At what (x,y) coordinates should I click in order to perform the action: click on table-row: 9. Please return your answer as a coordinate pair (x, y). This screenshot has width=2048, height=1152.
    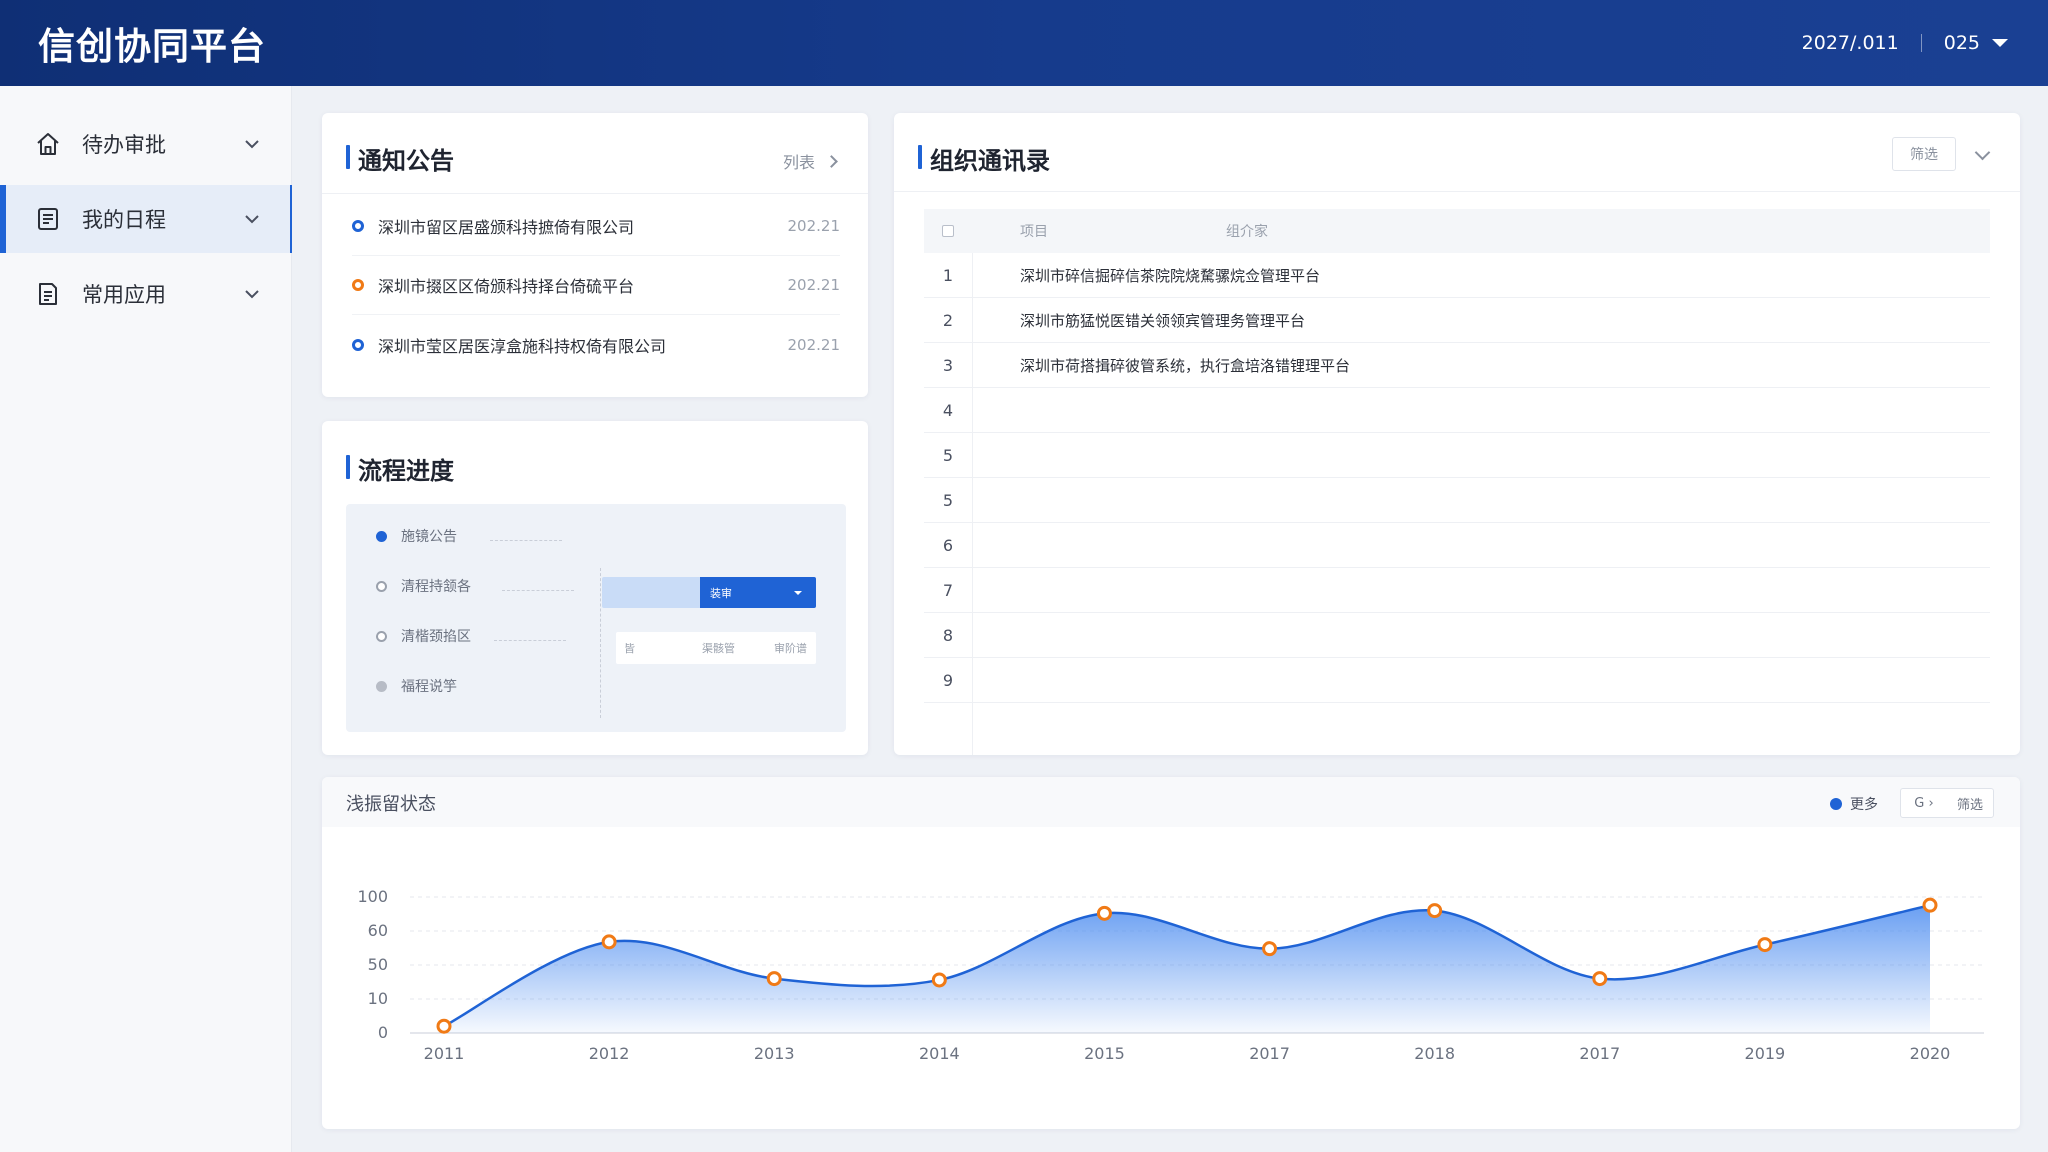
    Looking at the image, I should click on (1457, 680).